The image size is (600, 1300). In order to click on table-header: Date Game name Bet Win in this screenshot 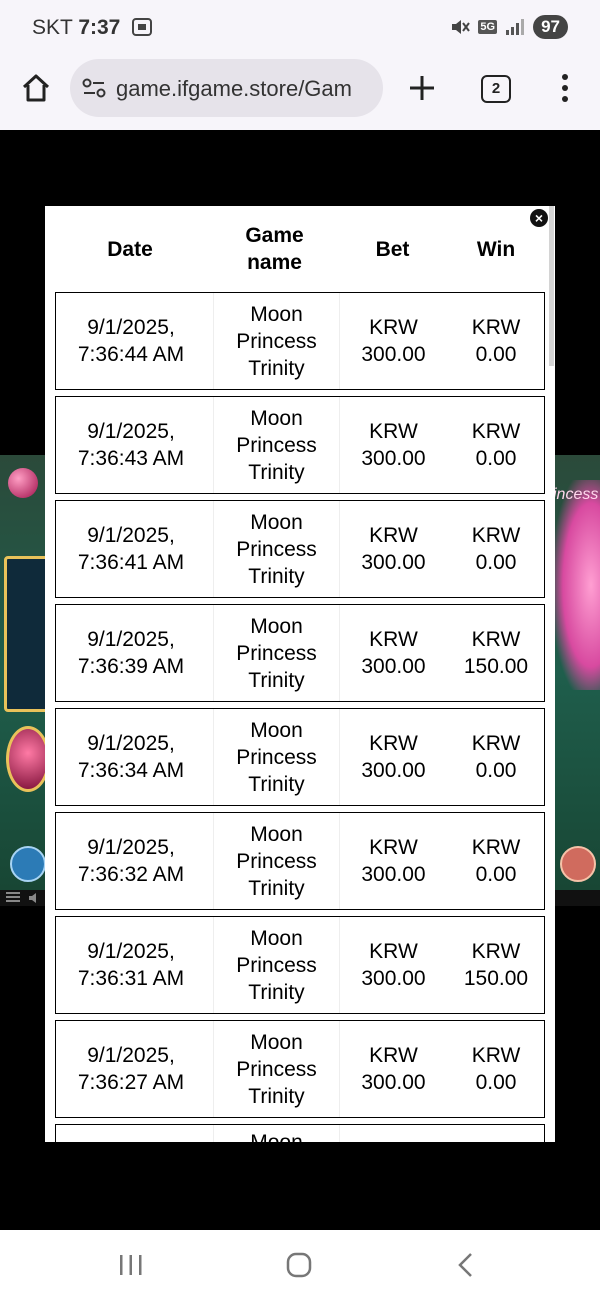, I will do `click(300, 249)`.